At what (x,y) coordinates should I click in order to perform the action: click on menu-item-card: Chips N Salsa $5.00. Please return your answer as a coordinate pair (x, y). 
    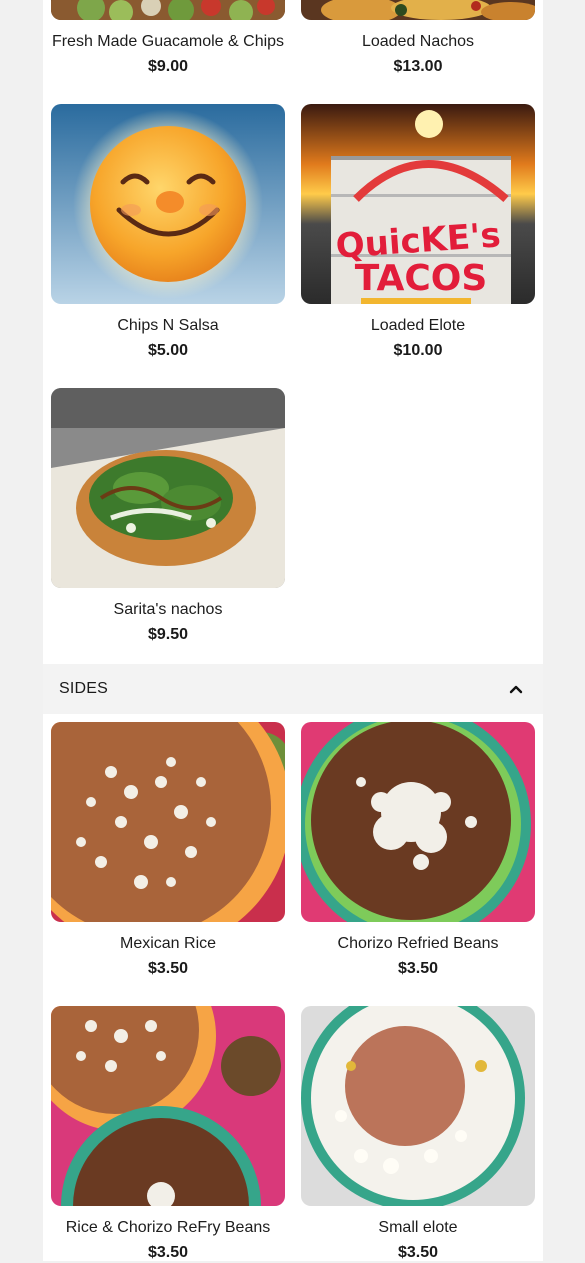
    Looking at the image, I should click on (168, 232).